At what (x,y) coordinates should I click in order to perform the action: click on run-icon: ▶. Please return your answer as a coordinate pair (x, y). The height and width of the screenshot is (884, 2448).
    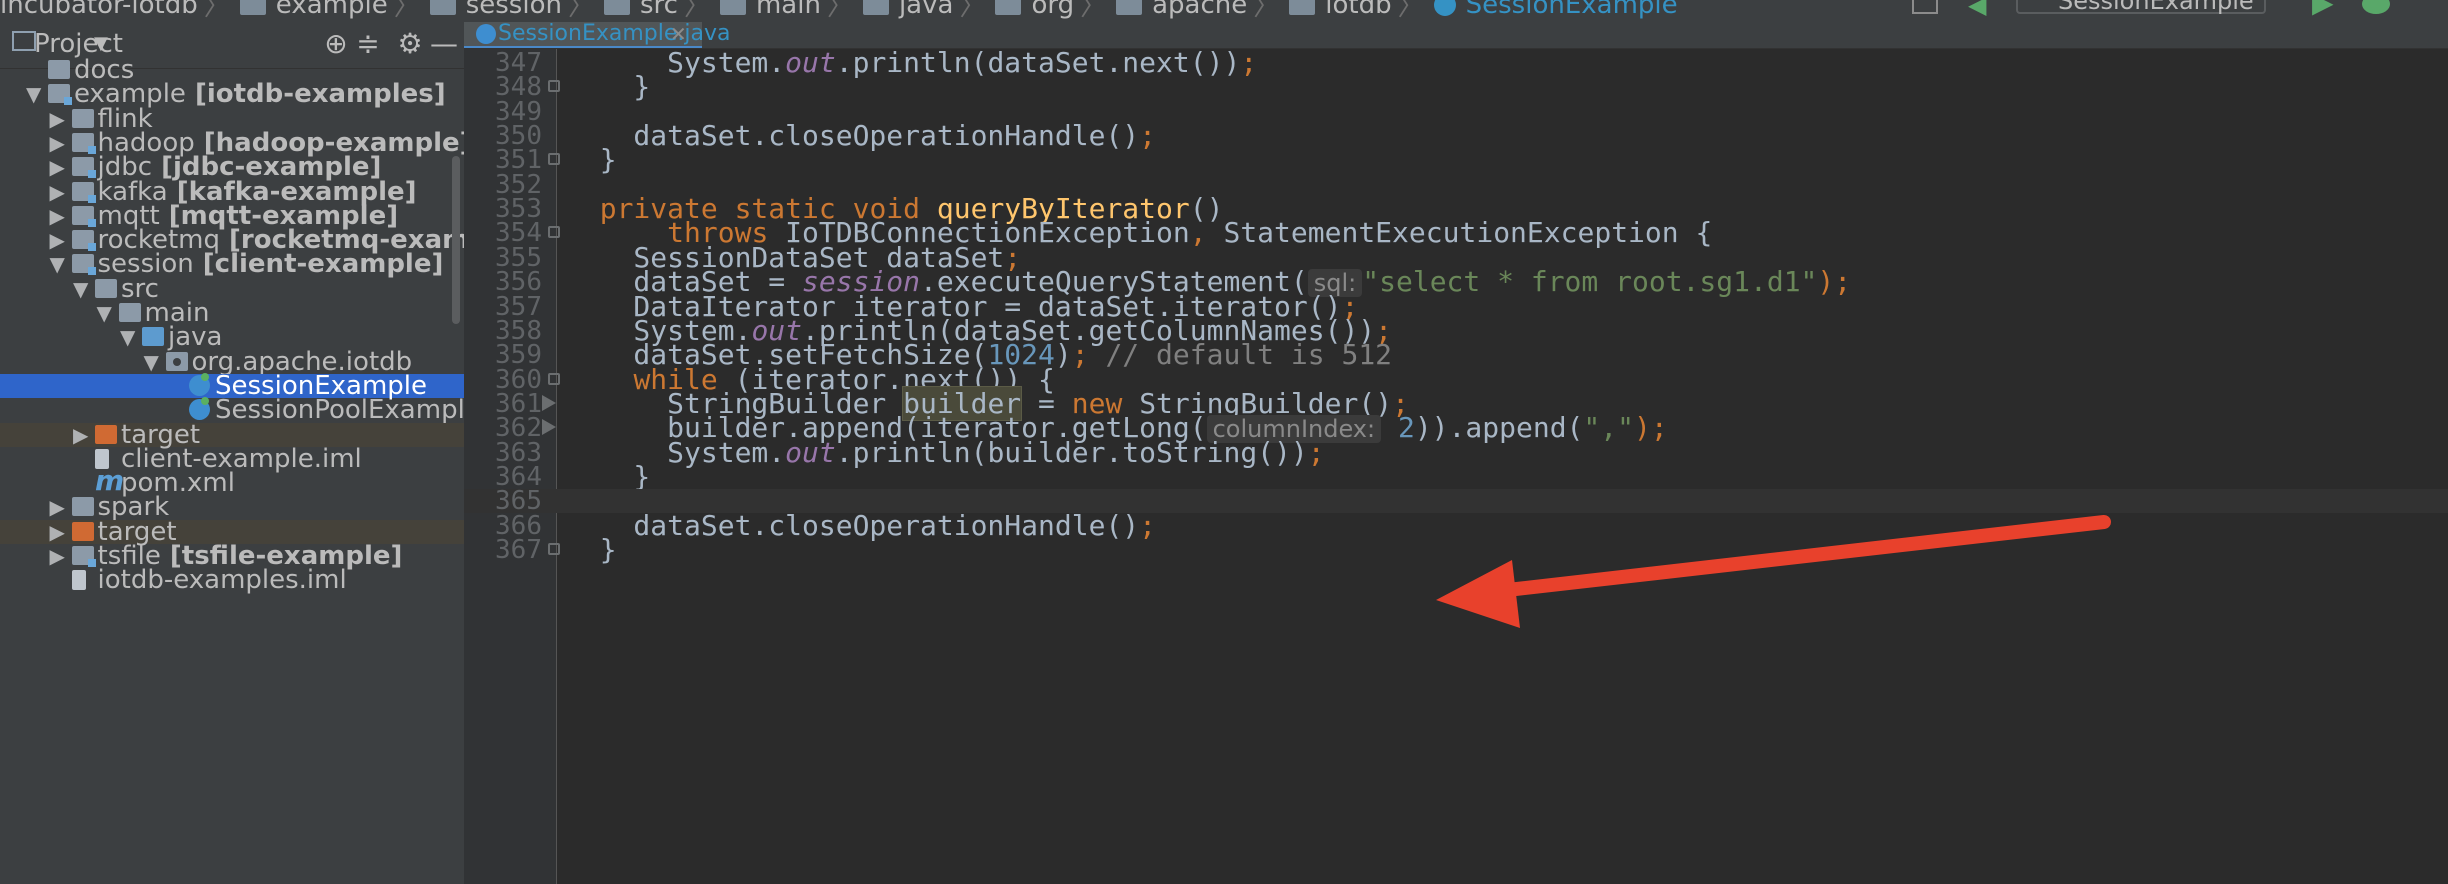
    Looking at the image, I should click on (2323, 8).